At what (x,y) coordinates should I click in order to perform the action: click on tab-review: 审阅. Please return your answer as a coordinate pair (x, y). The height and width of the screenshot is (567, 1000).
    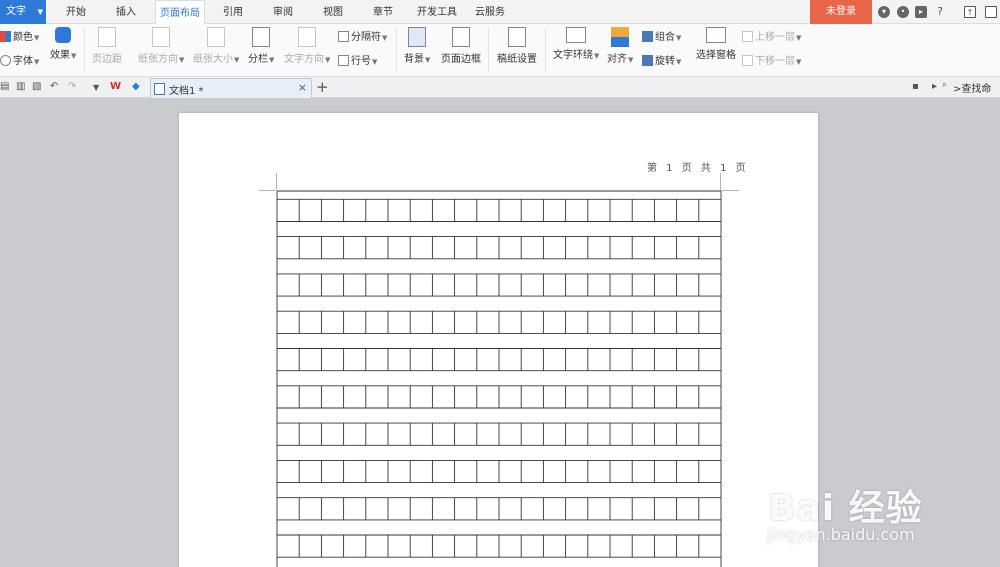
    Looking at the image, I should click on (283, 12).